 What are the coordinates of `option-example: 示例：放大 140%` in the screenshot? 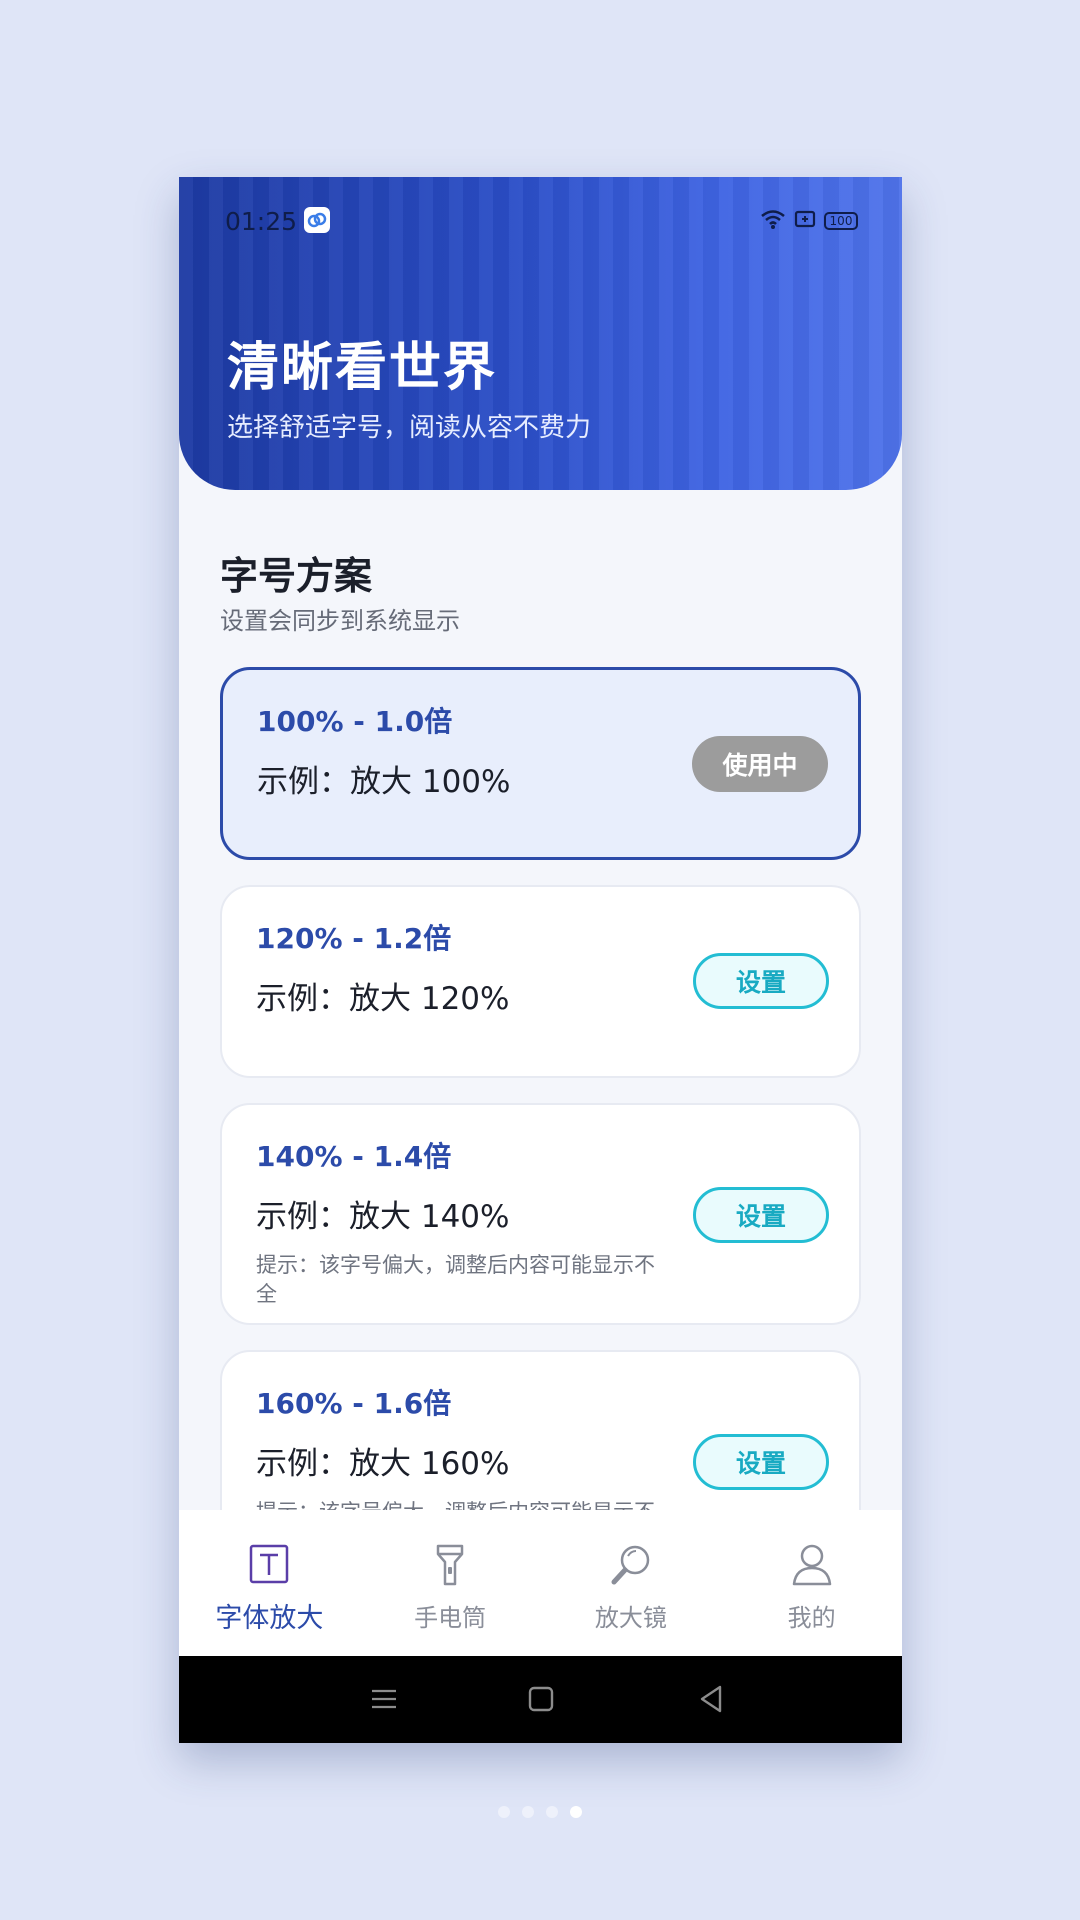 It's located at (383, 1217).